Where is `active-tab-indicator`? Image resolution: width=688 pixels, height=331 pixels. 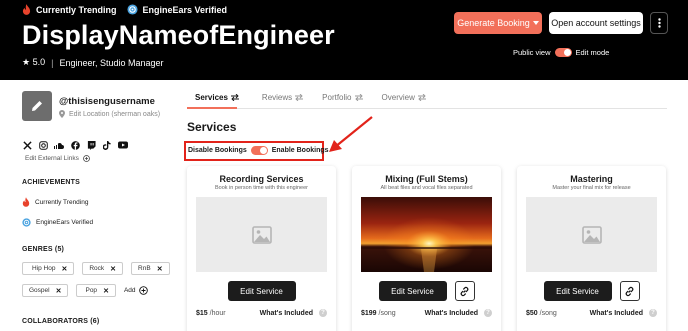 active-tab-indicator is located at coordinates (212, 108).